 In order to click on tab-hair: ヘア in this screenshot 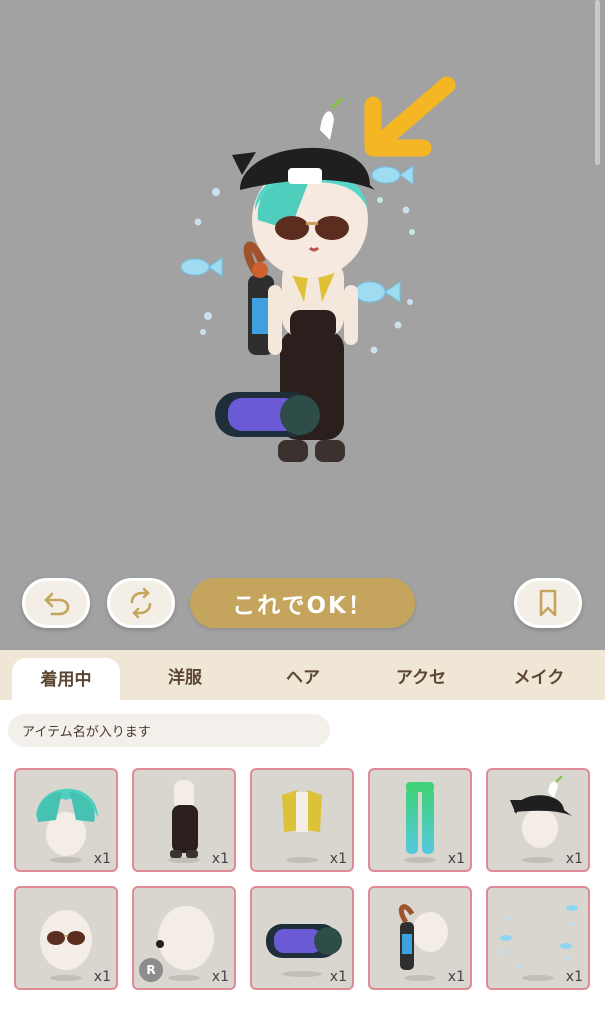, I will do `click(303, 675)`.